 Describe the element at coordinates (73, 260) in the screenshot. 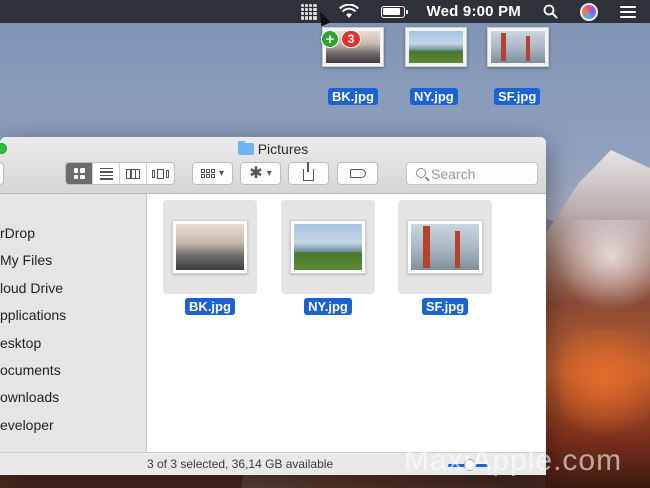

I see `sidebar-item-all-my-files: My Files` at that location.